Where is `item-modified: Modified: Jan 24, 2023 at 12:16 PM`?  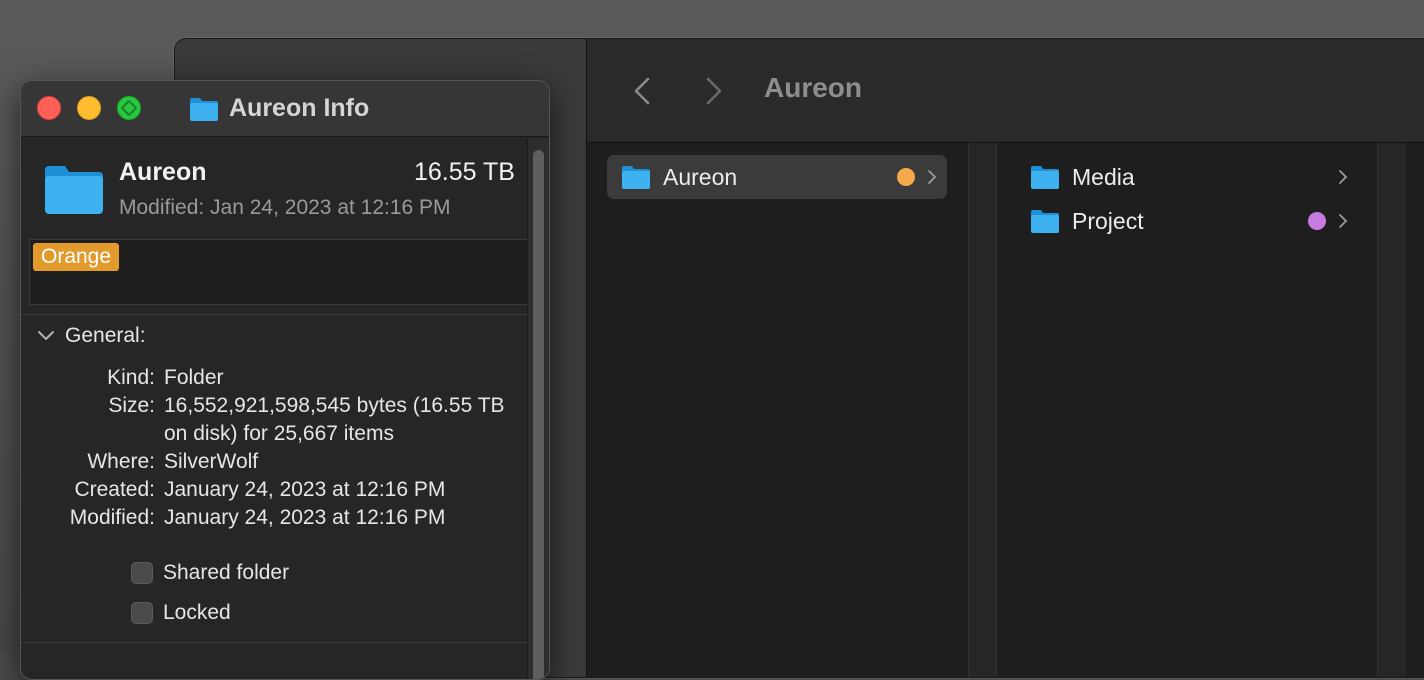 item-modified: Modified: Jan 24, 2023 at 12:16 PM is located at coordinates (285, 207).